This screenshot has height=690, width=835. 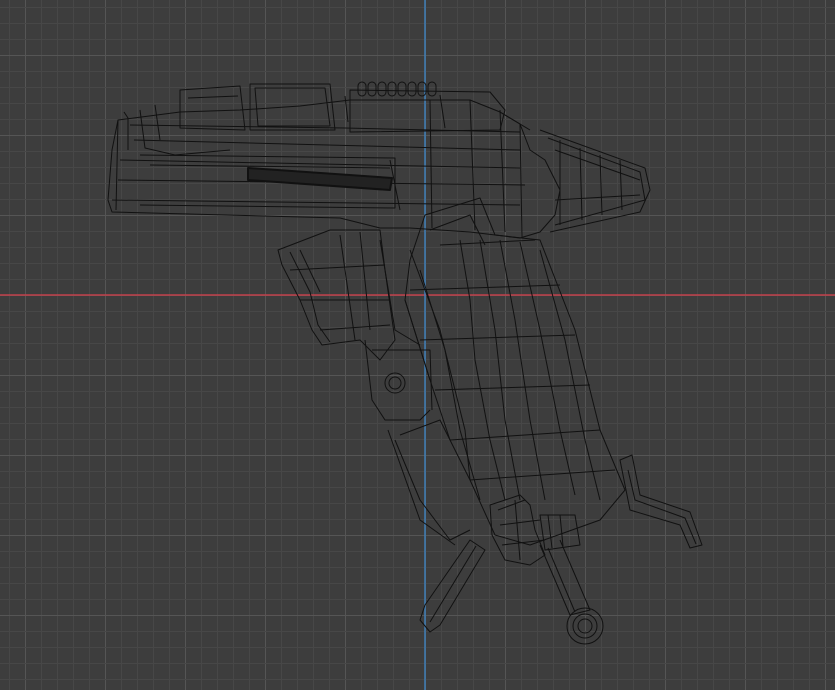 What do you see at coordinates (661, 501) in the screenshot?
I see `bipod-leg-right` at bounding box center [661, 501].